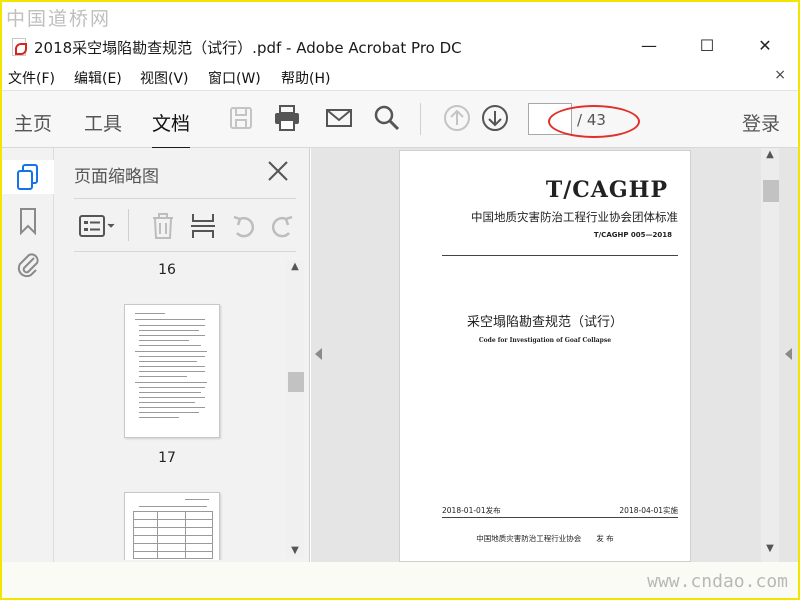 This screenshot has width=800, height=600. What do you see at coordinates (632, 235) in the screenshot?
I see `standard-number: T/CAGHP 005—2018` at bounding box center [632, 235].